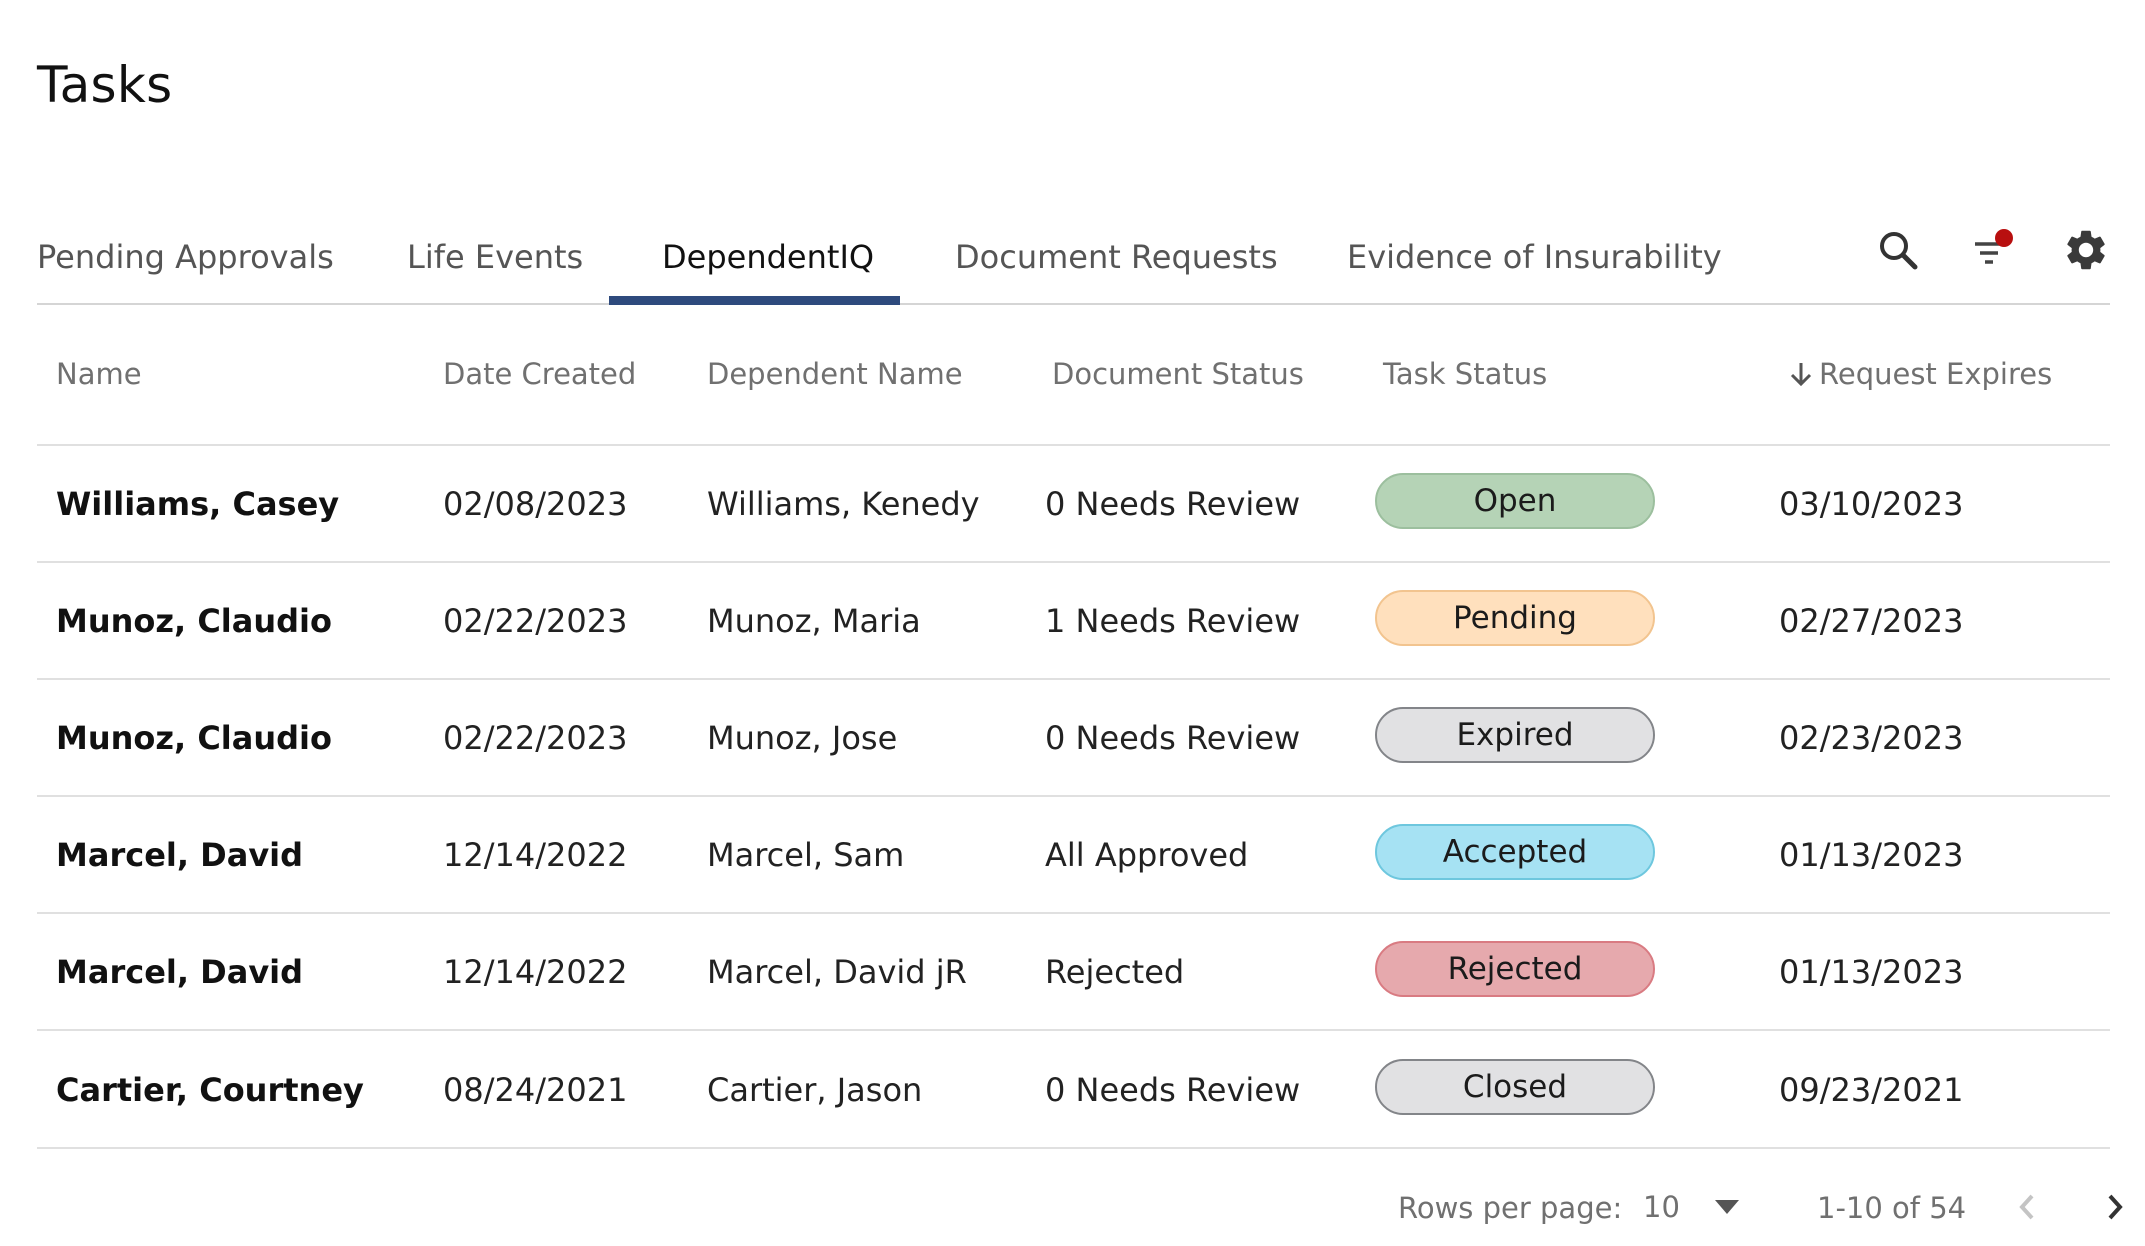  I want to click on tab-document-requests: Document Requests, so click(1116, 256).